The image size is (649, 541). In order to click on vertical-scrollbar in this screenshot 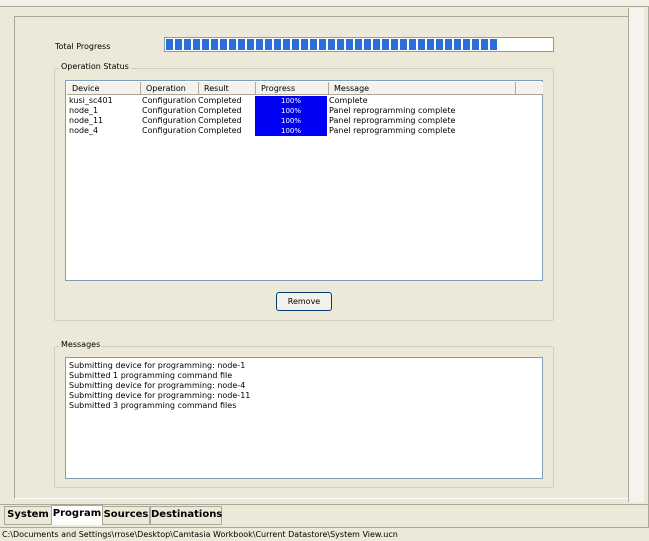, I will do `click(636, 255)`.